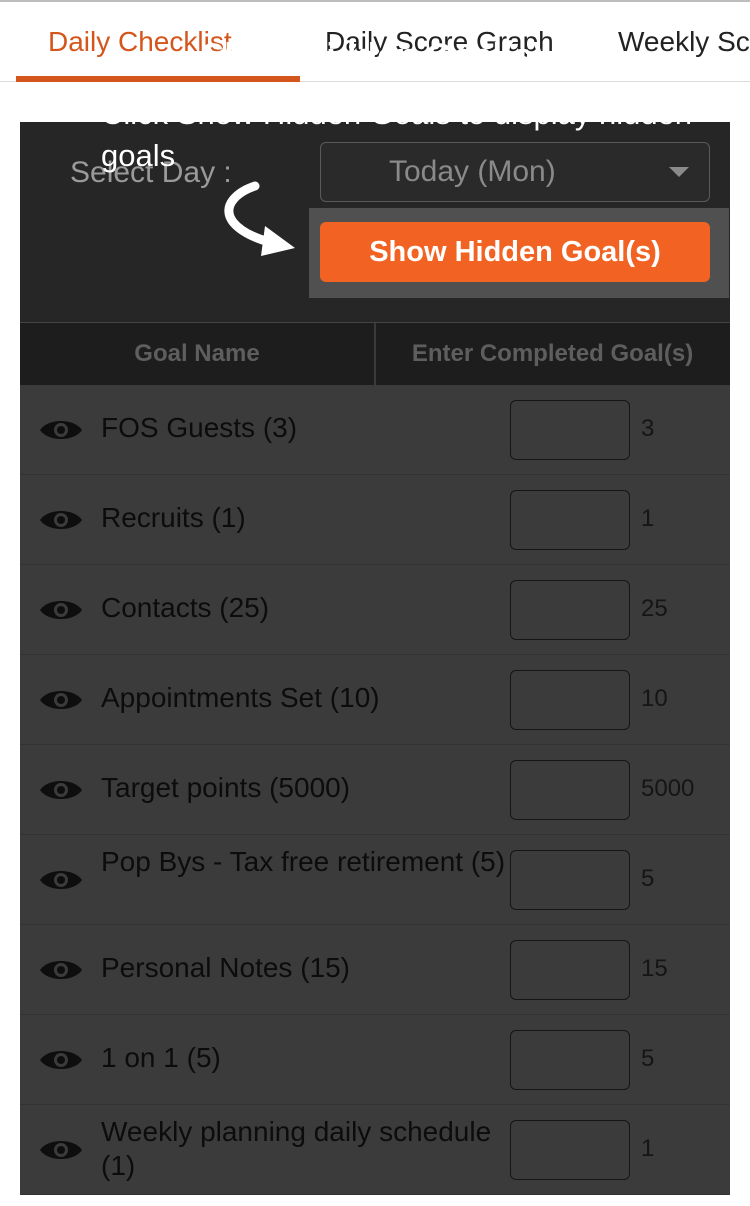 Image resolution: width=750 pixels, height=1206 pixels. What do you see at coordinates (654, 608) in the screenshot?
I see `goal-target-value: 25` at bounding box center [654, 608].